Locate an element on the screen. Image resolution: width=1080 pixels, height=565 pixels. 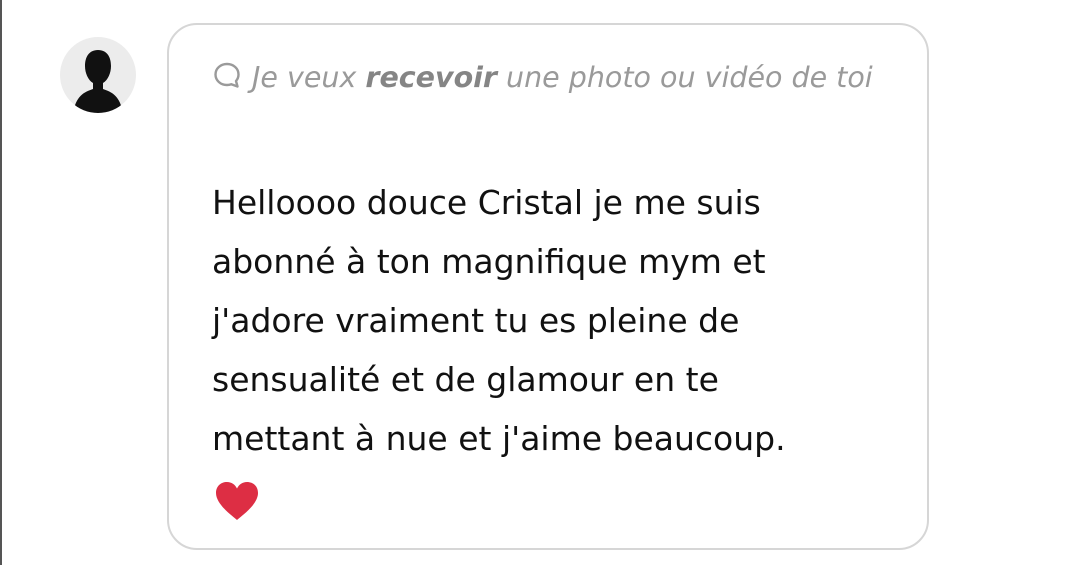
avatar is located at coordinates (98, 75).